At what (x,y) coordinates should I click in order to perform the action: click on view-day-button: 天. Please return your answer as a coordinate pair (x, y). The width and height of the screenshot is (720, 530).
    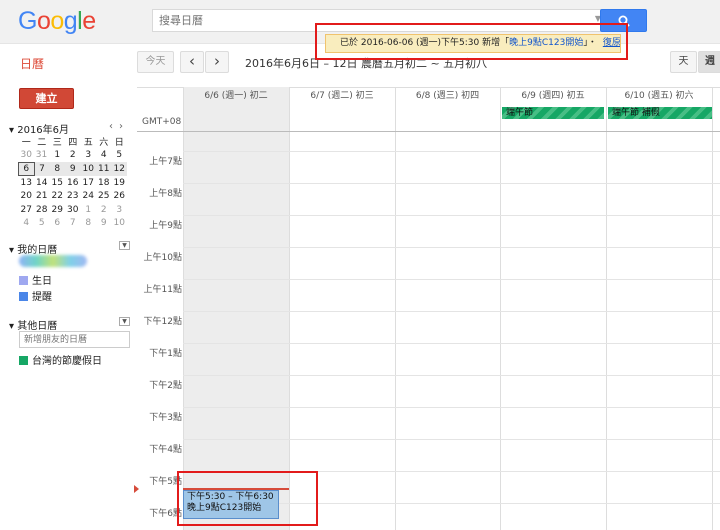
    Looking at the image, I should click on (683, 62).